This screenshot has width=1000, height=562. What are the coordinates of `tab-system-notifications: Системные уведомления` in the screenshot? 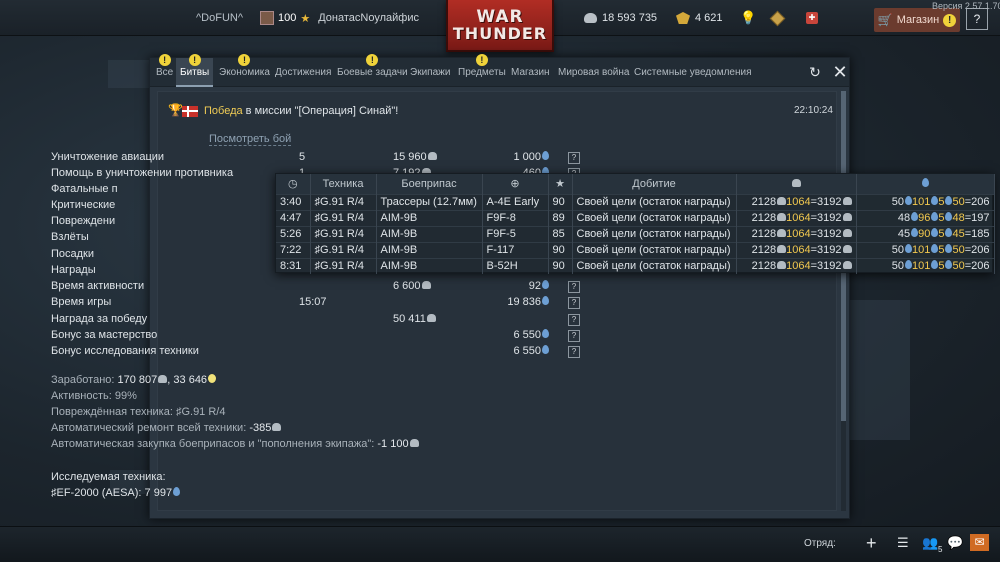 It's located at (693, 72).